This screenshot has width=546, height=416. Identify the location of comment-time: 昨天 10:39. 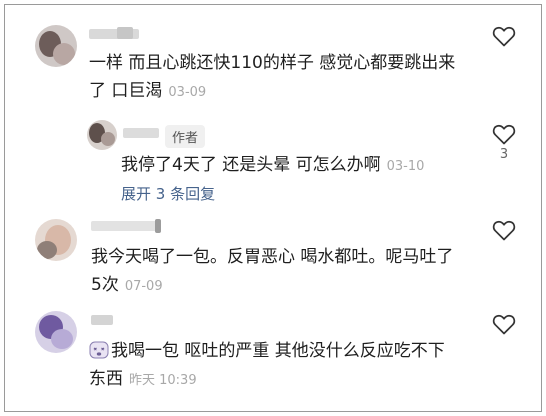
(163, 380).